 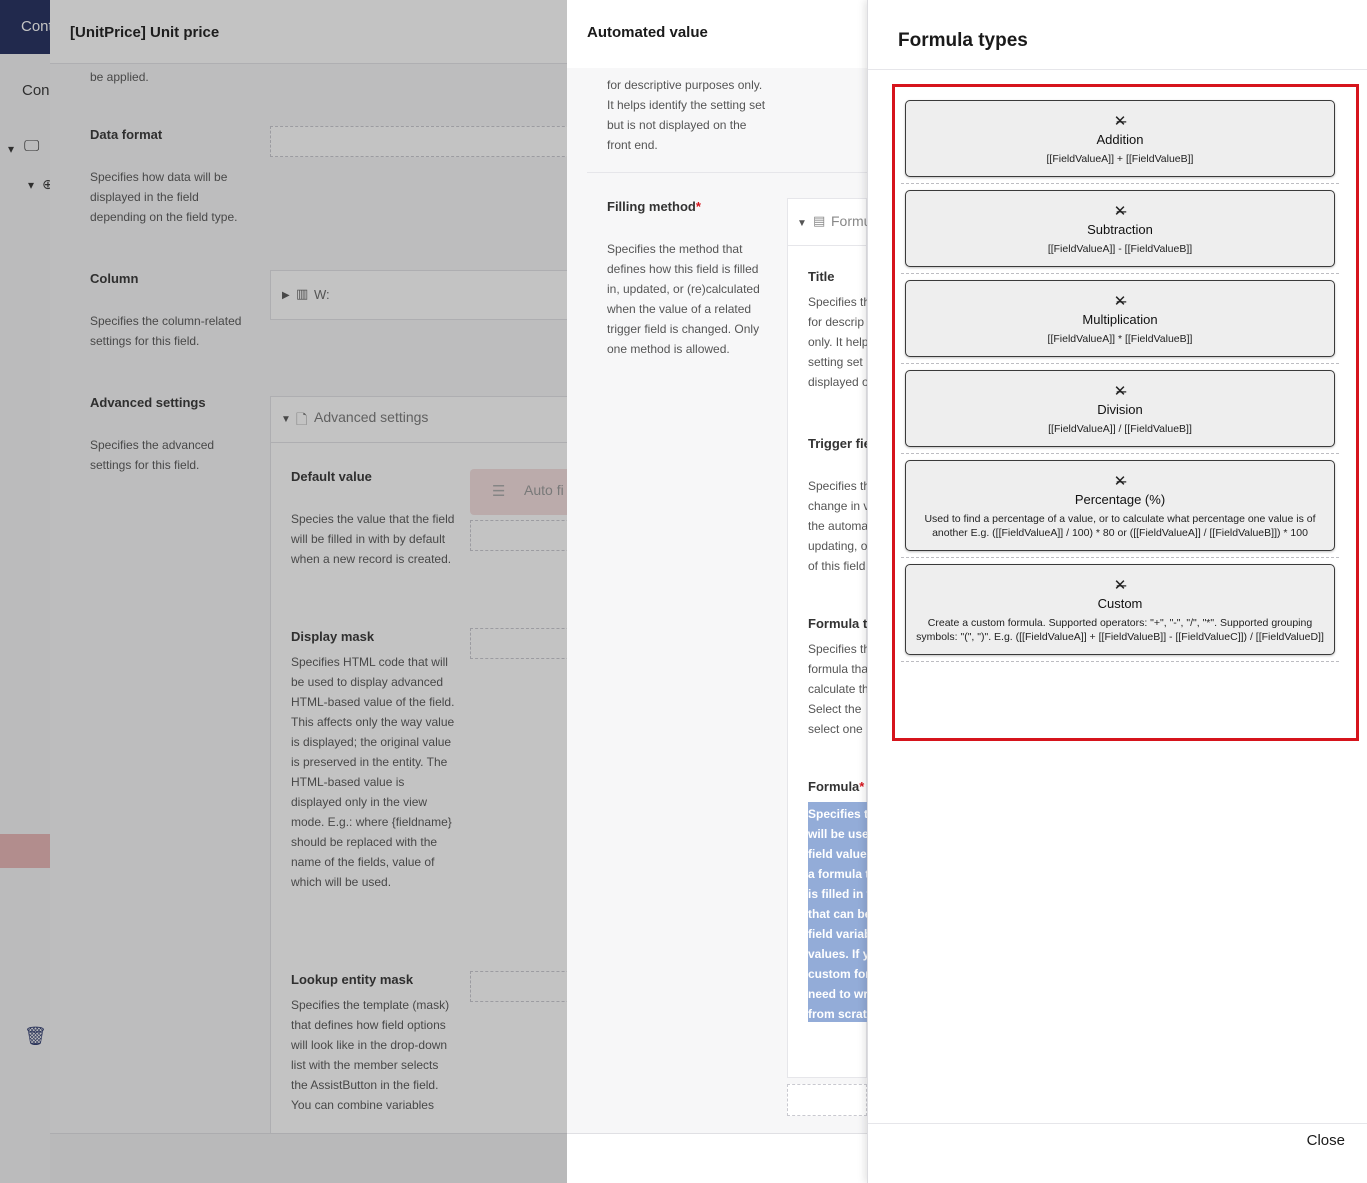 I want to click on formula-type-name: Subtraction, so click(x=1120, y=229).